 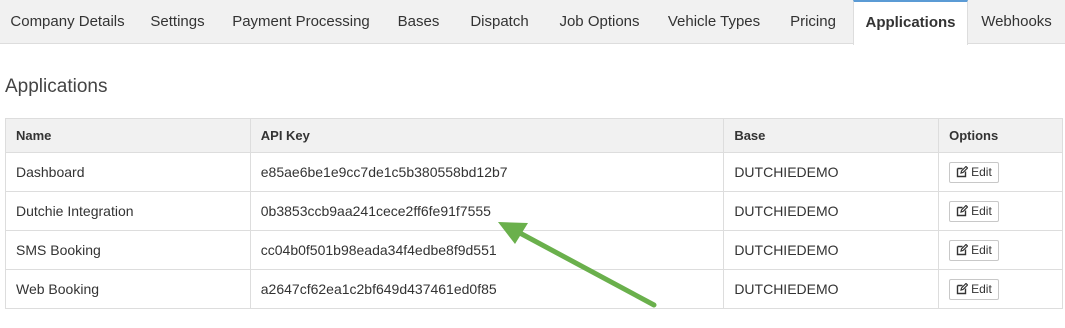 I want to click on tab-applications: Applications, so click(x=910, y=22).